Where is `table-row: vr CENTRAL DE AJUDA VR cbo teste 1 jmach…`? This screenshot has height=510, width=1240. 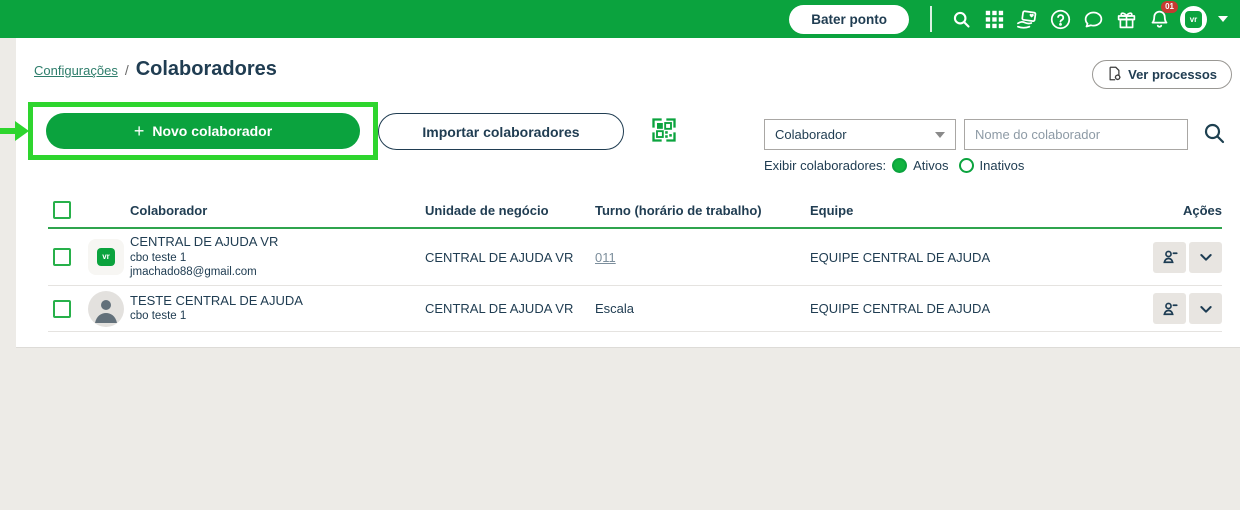 table-row: vr CENTRAL DE AJUDA VR cbo teste 1 jmach… is located at coordinates (635, 257).